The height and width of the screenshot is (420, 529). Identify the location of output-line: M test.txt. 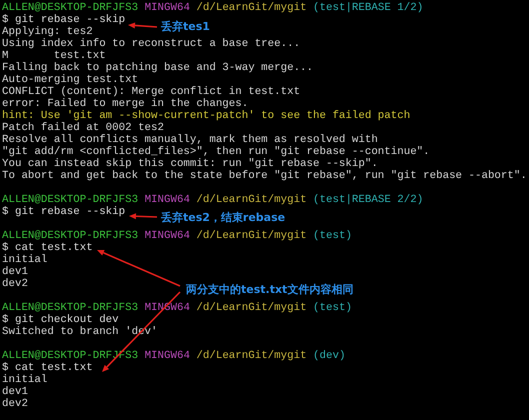
(54, 56).